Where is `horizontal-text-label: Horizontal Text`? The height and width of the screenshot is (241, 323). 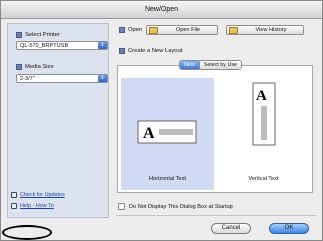 horizontal-text-label: Horizontal Text is located at coordinates (167, 179).